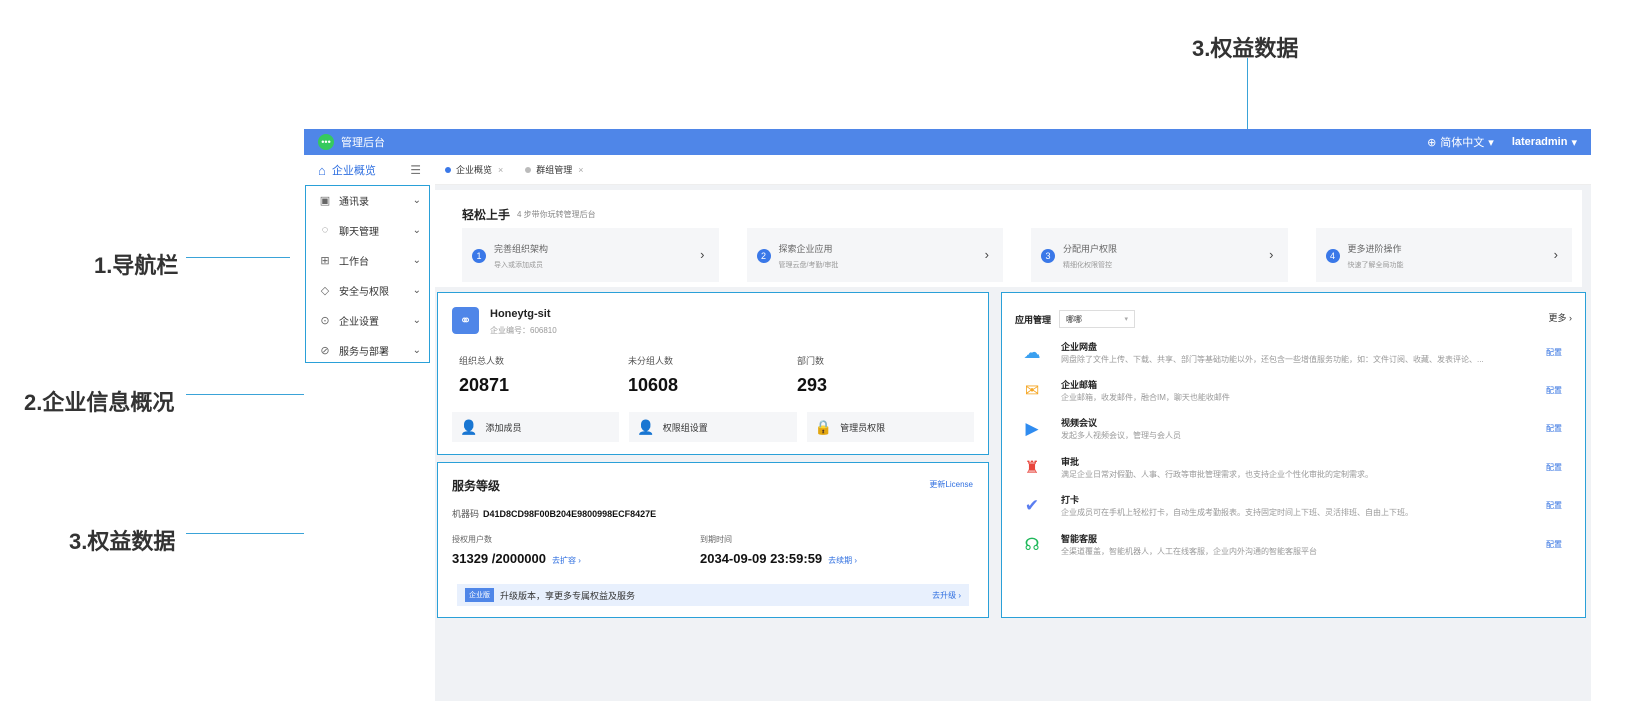 Image resolution: width=1638 pixels, height=714 pixels. What do you see at coordinates (947, 142) in the screenshot?
I see `top-bar: ••• 管理后台 ⊕ 简体中文 ▾ lateradmin ▾` at bounding box center [947, 142].